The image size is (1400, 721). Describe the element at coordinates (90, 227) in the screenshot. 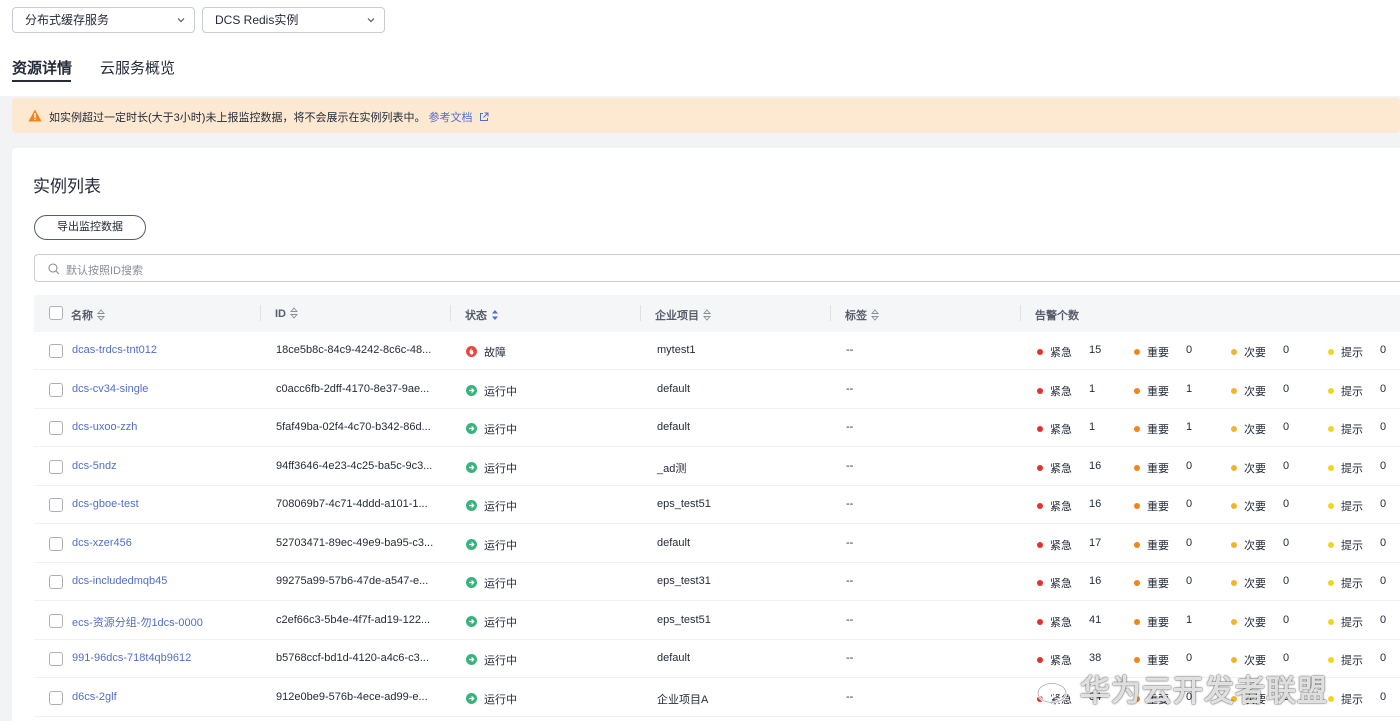

I see `export-monitoring-data-button: 导出监控数据` at that location.